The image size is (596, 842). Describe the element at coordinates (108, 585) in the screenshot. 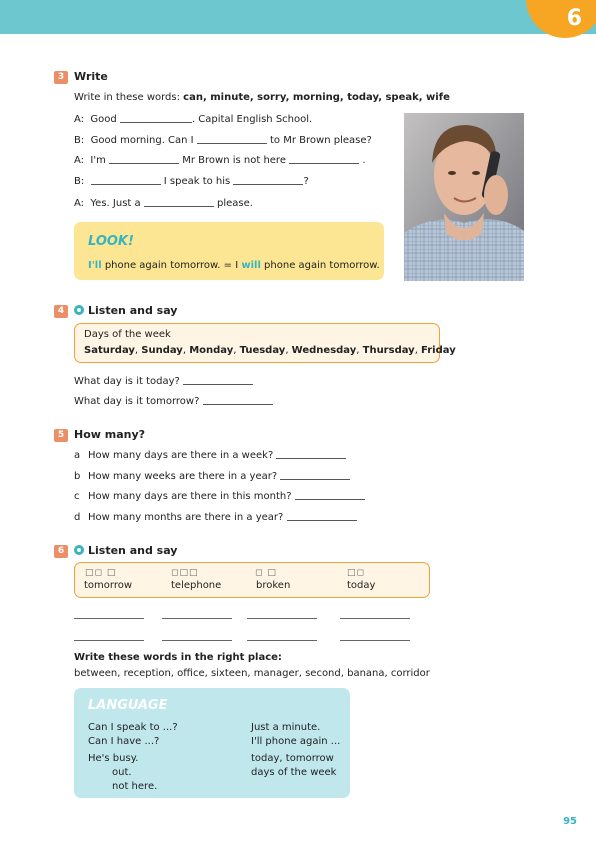

I see `word-tomorrow: tomorrow` at that location.